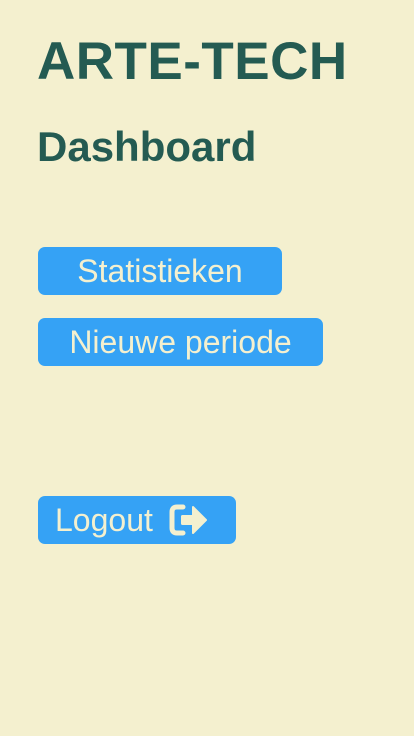 The height and width of the screenshot is (736, 414). What do you see at coordinates (192, 61) in the screenshot?
I see `brand-title: ARTE-TECH` at bounding box center [192, 61].